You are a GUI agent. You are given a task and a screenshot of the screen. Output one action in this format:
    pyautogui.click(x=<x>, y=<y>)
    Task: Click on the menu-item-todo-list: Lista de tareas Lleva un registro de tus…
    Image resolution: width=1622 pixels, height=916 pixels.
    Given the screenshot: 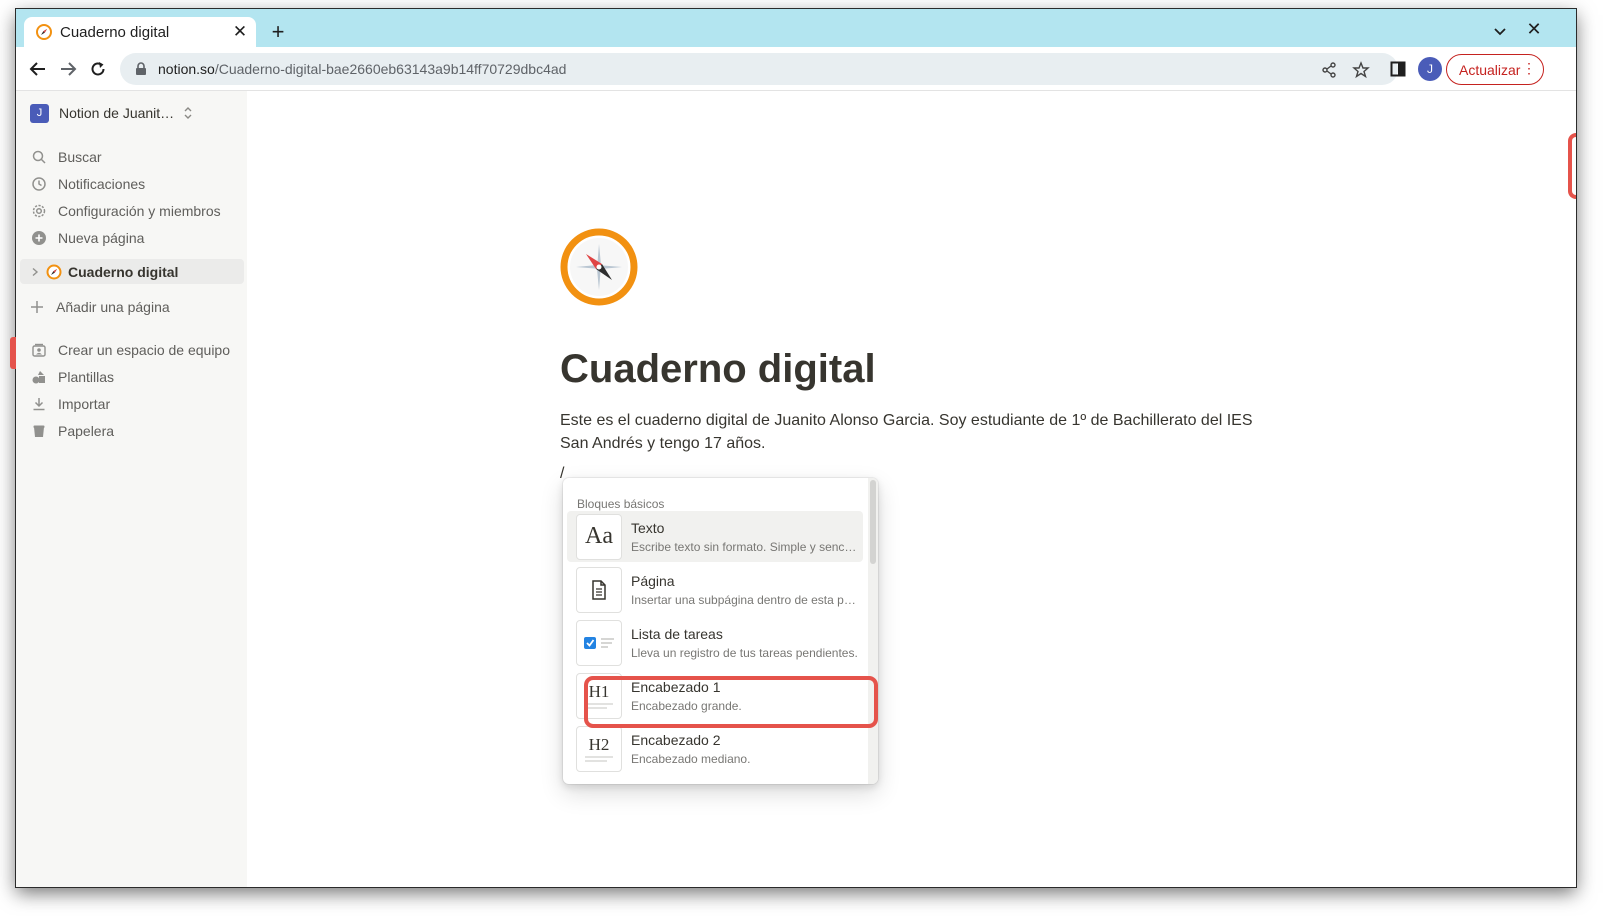 What is the action you would take?
    pyautogui.click(x=715, y=642)
    